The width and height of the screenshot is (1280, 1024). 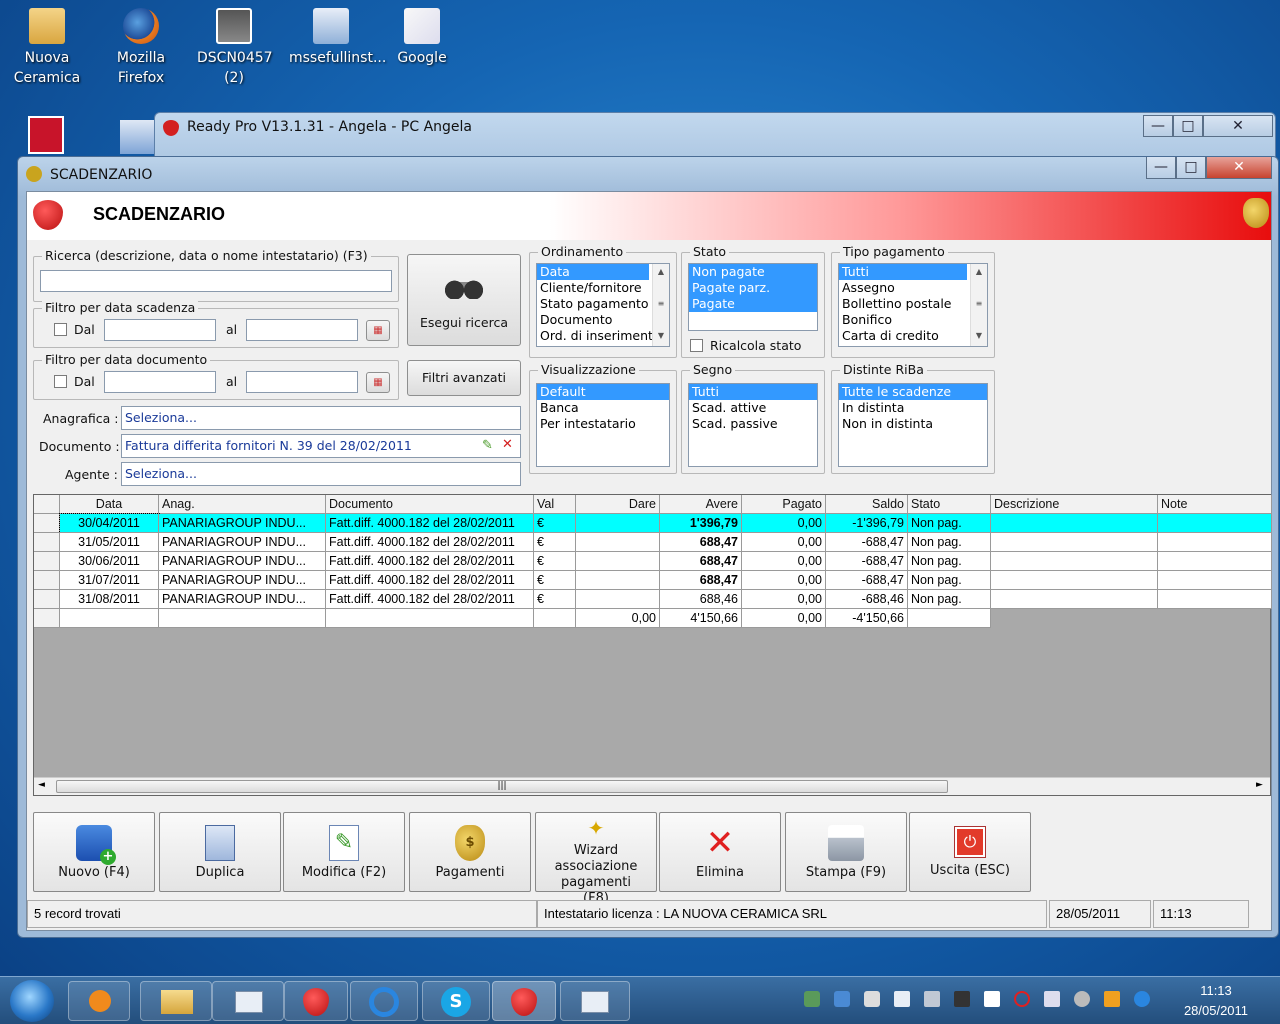 I want to click on desktop-icon-google: Google, so click(x=422, y=35).